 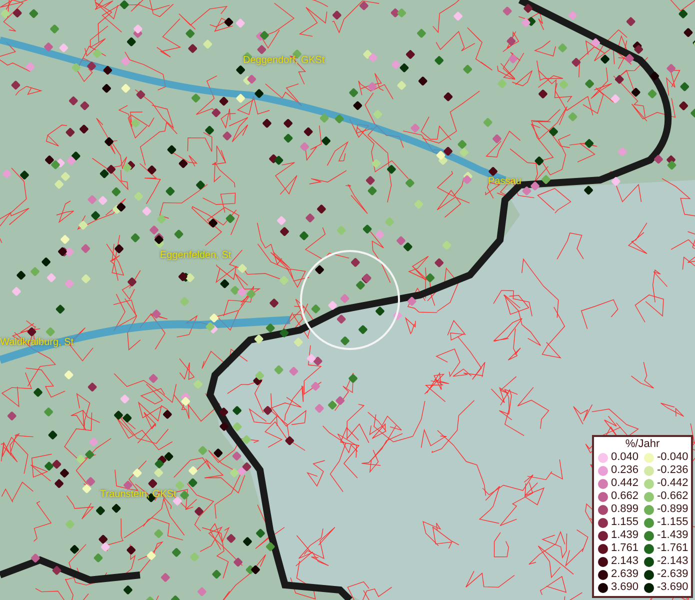 I want to click on place-label: Eggenfelden, St, so click(x=196, y=255).